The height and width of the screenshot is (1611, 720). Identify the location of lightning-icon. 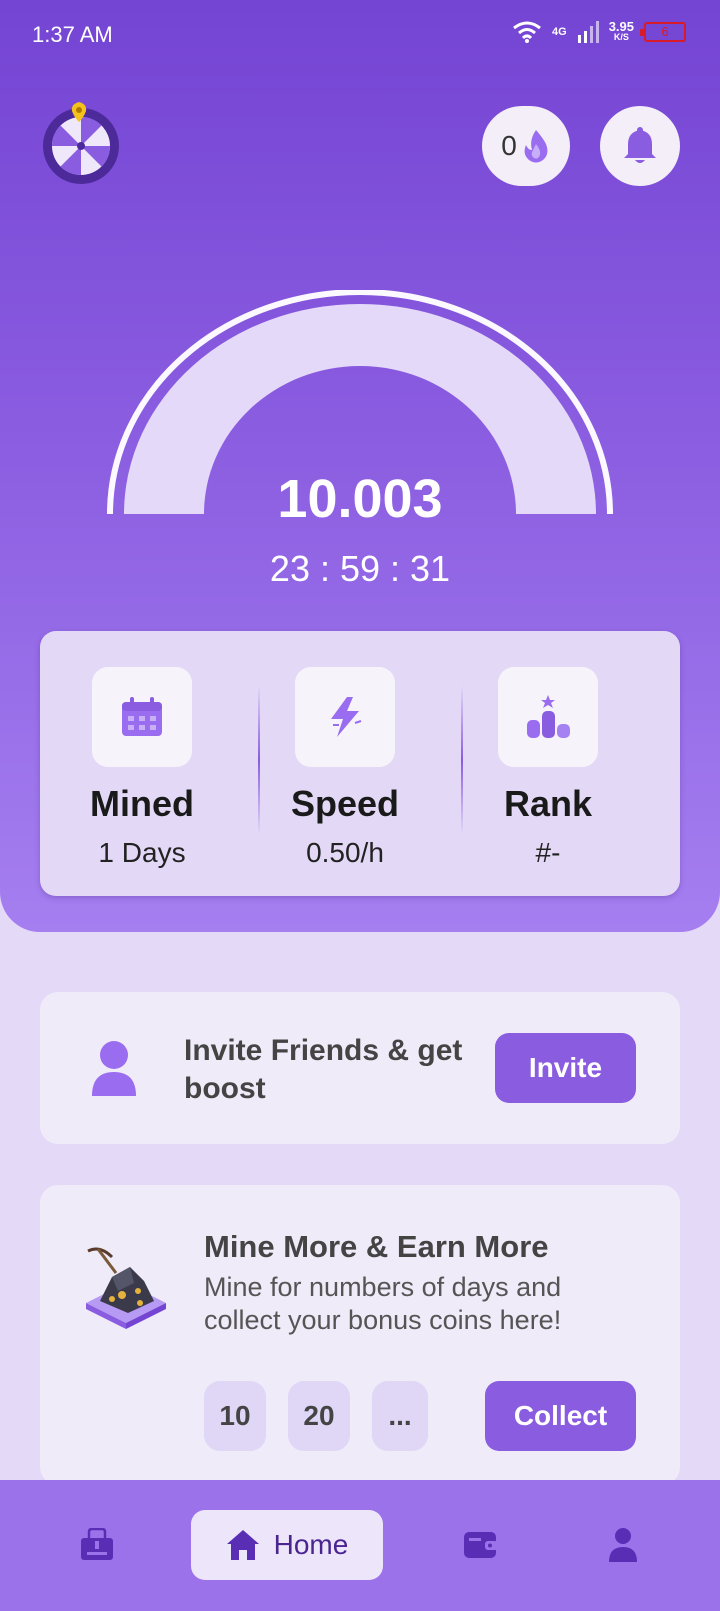
(346, 717).